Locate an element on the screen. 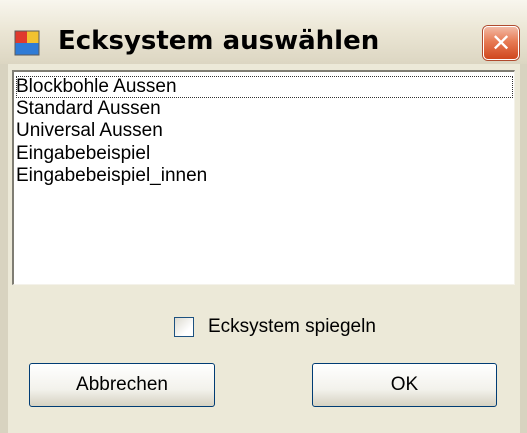  mirror-checkbox: Ecksystem spiegeln is located at coordinates (275, 327).